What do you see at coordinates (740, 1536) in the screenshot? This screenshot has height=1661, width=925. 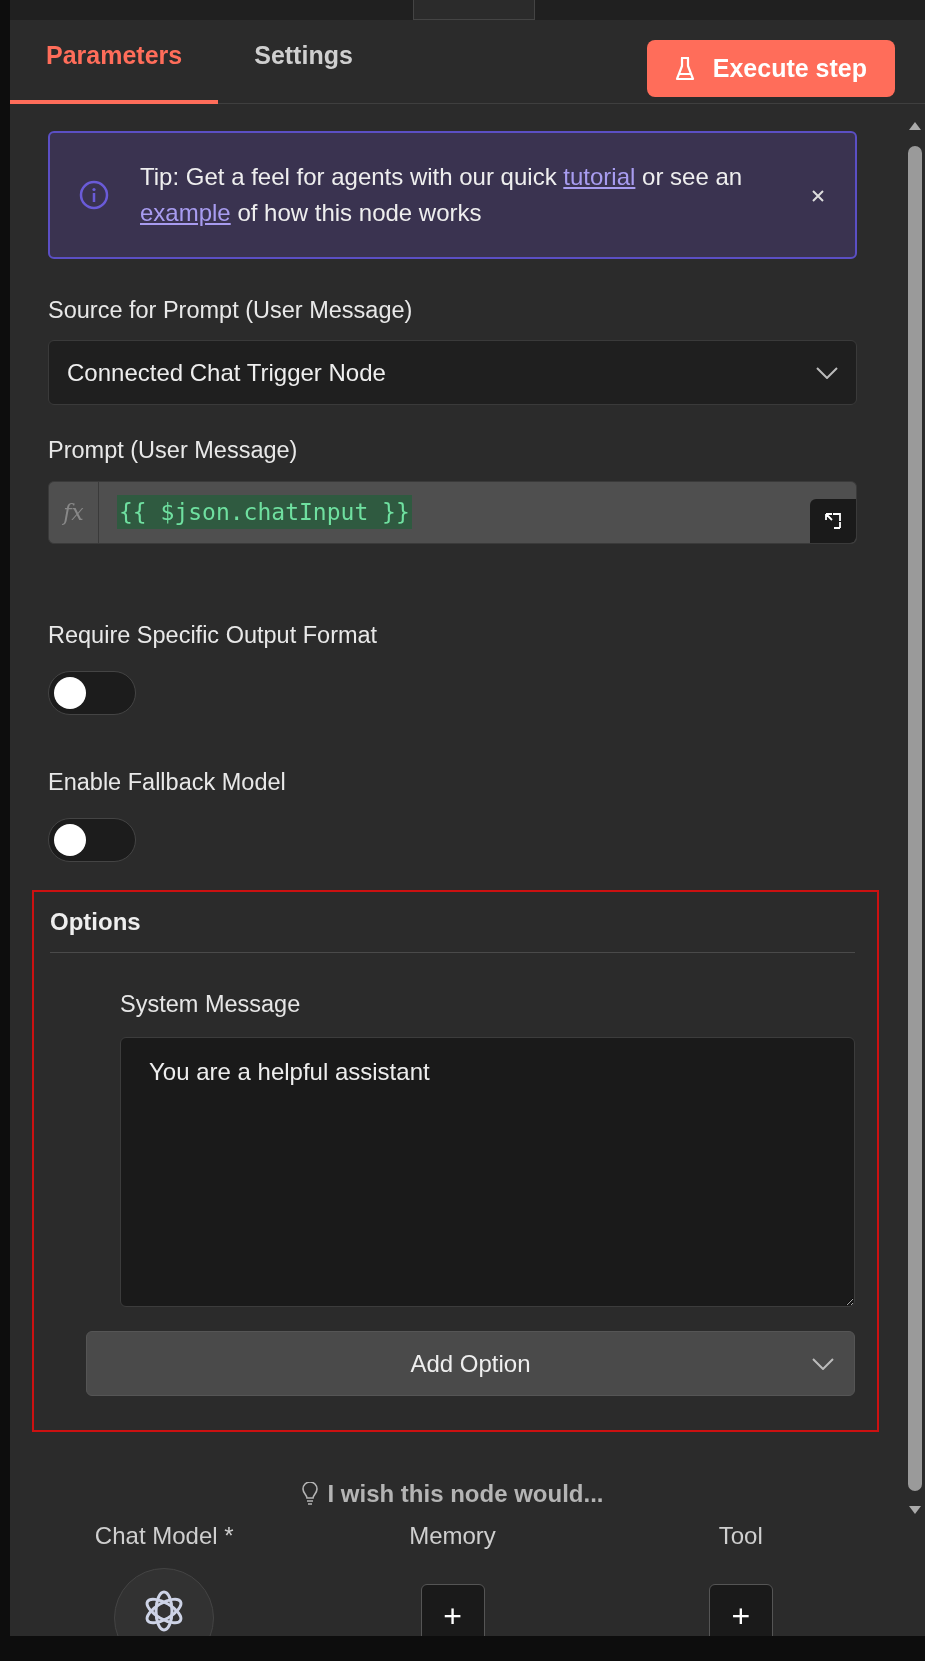 I see `connection-label: Tool` at bounding box center [740, 1536].